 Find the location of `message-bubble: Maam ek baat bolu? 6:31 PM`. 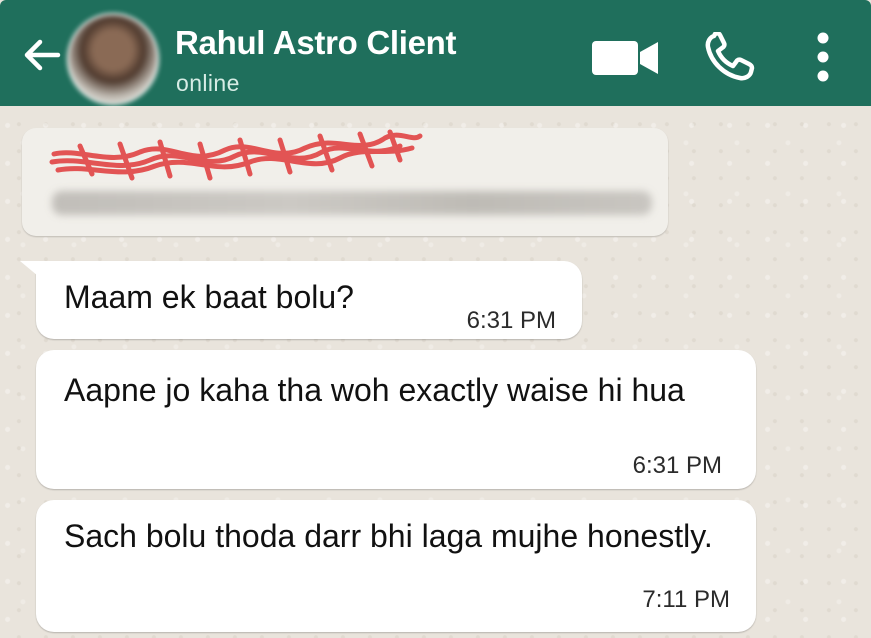

message-bubble: Maam ek baat bolu? 6:31 PM is located at coordinates (309, 300).